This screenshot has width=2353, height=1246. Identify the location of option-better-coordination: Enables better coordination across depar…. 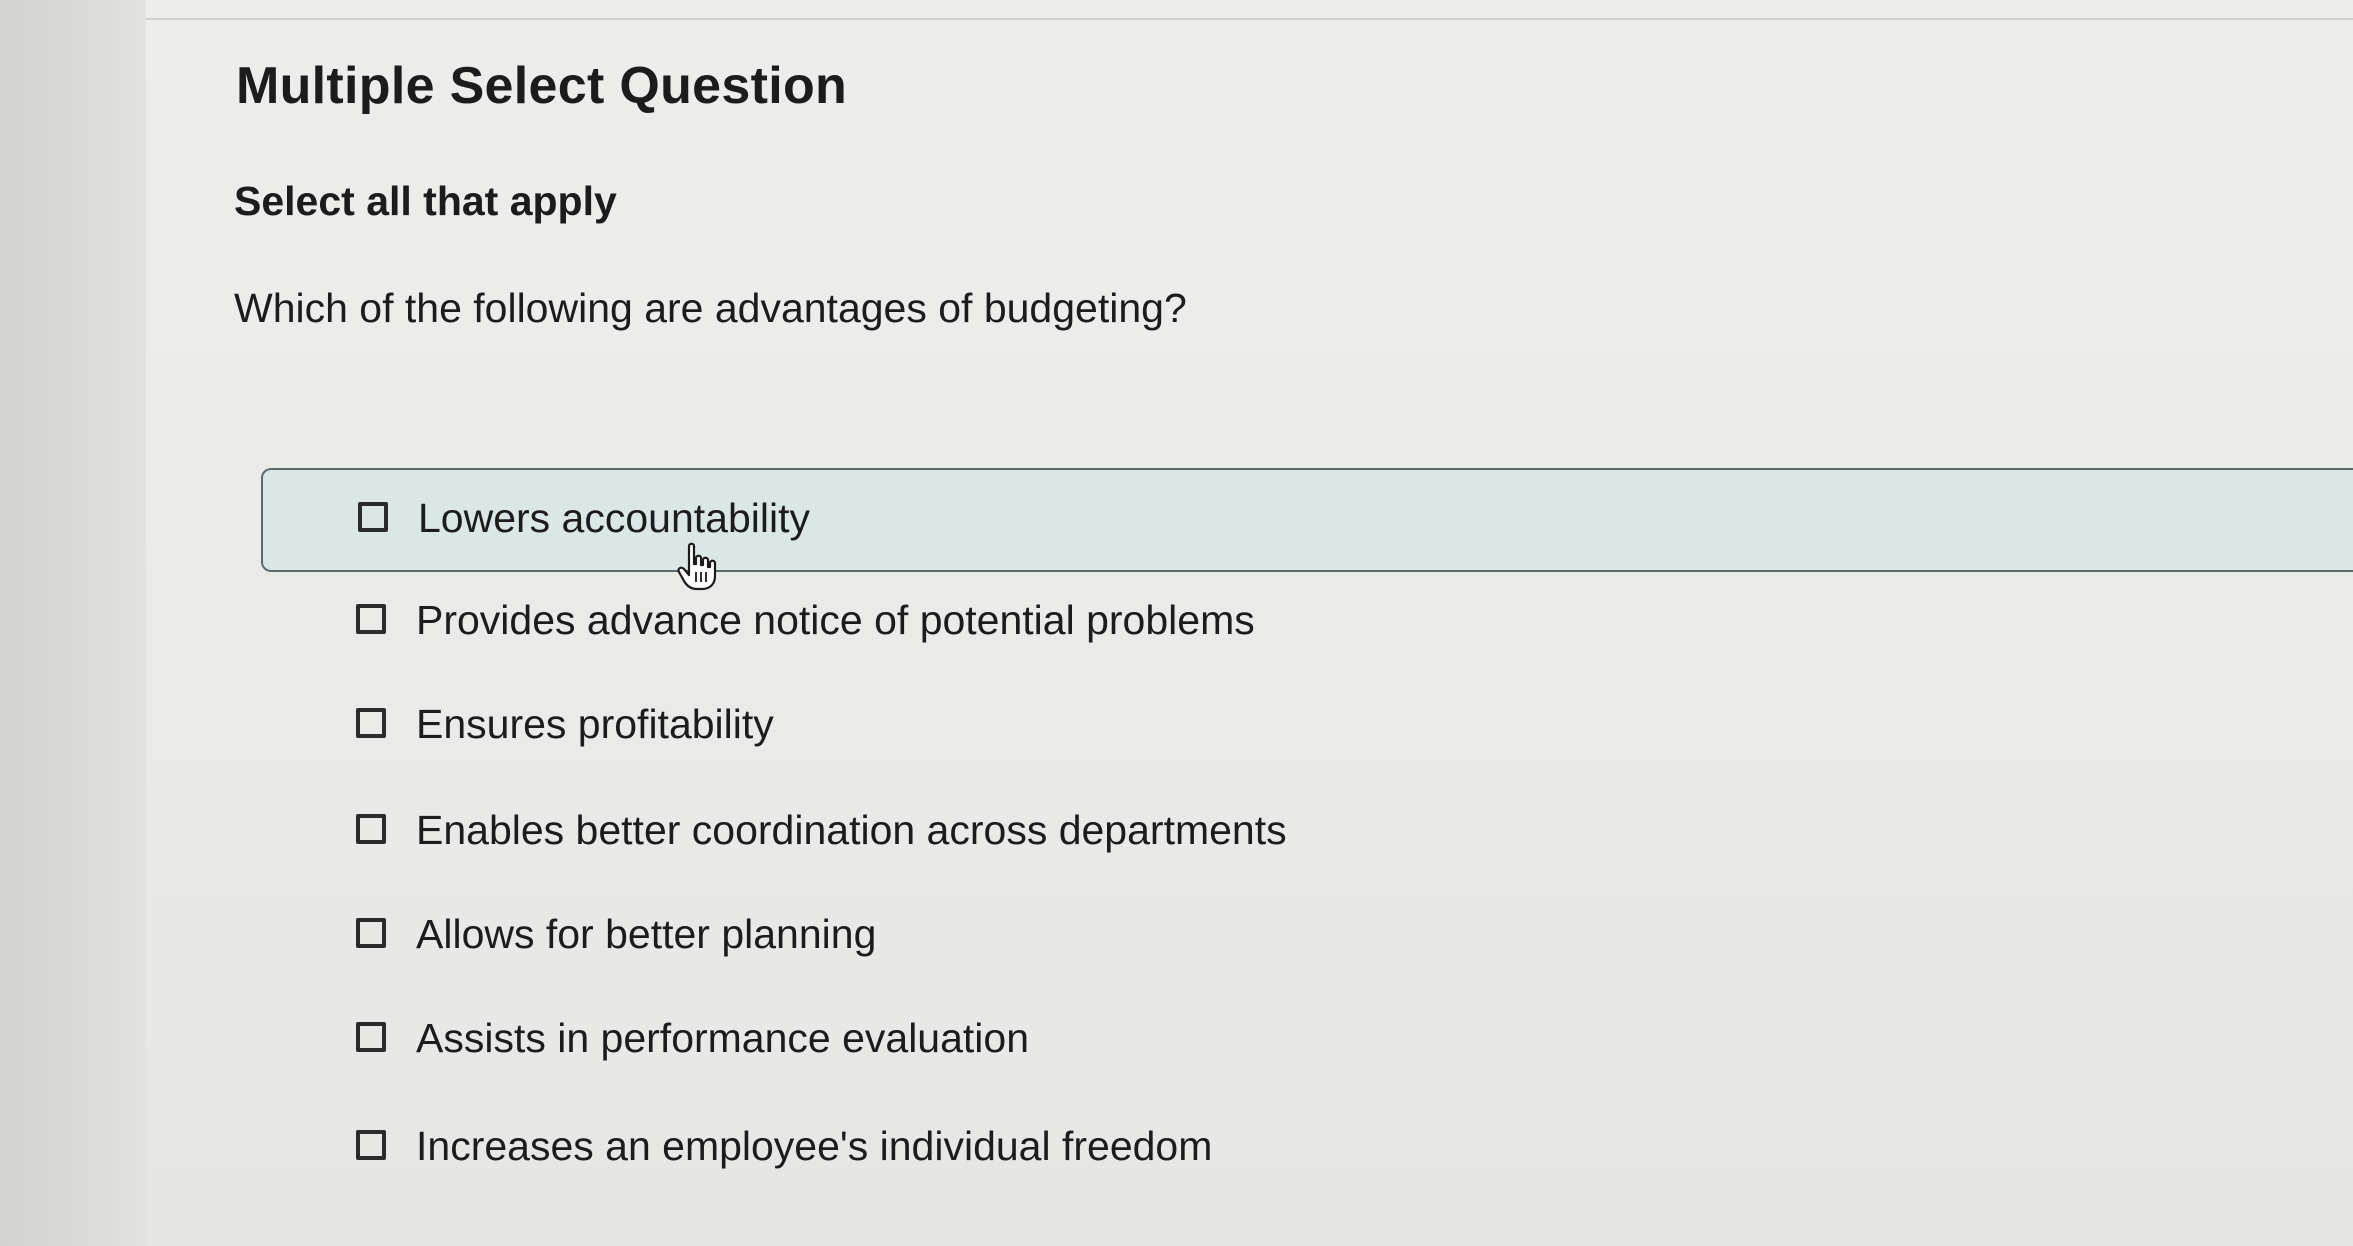
(1307, 834).